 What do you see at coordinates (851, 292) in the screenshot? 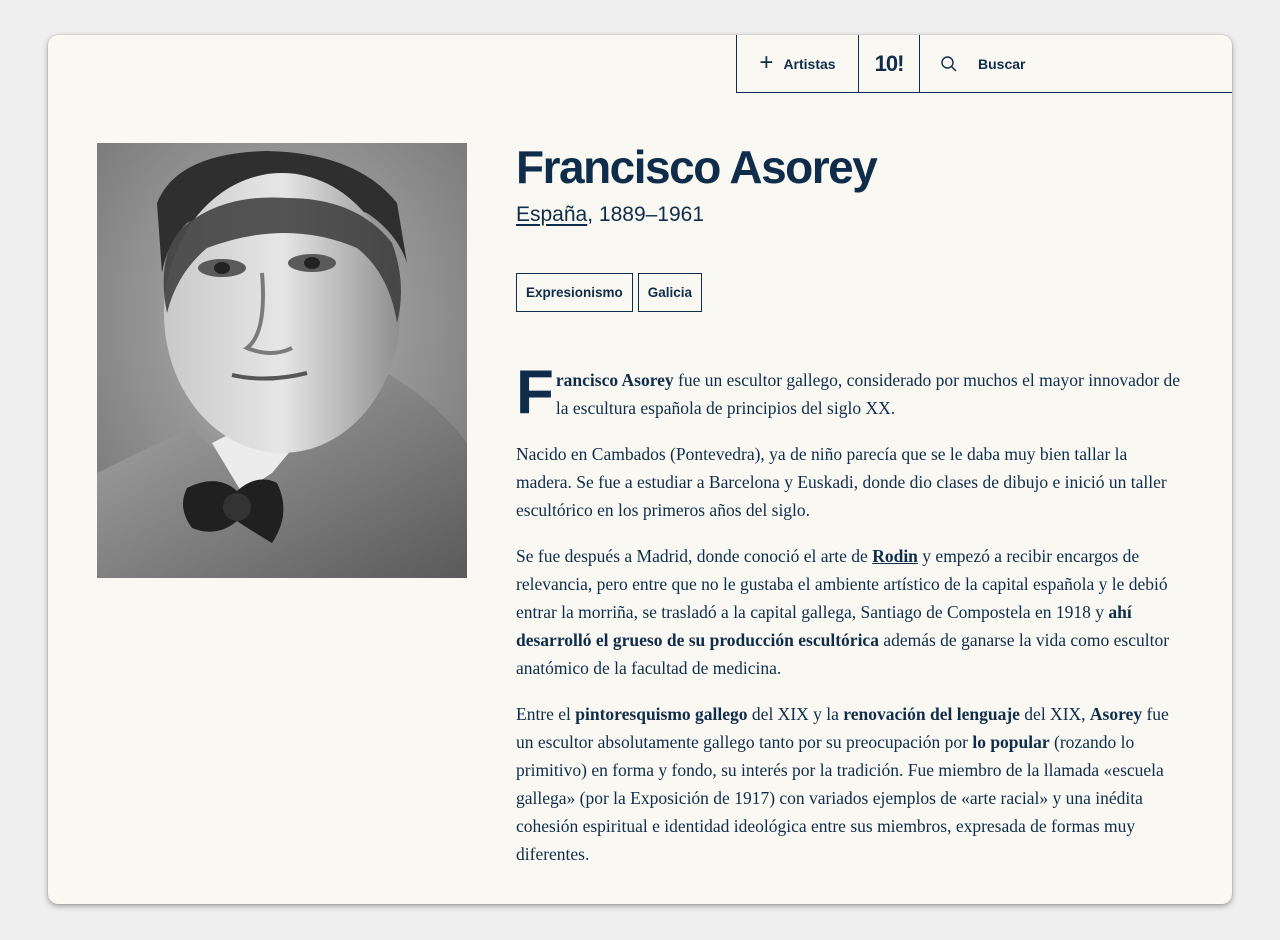
I see `artist-tags: Expresionismo Galicia` at bounding box center [851, 292].